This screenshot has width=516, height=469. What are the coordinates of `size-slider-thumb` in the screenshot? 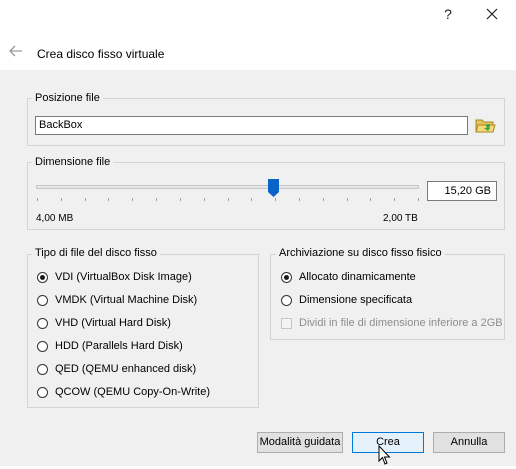 It's located at (273, 188).